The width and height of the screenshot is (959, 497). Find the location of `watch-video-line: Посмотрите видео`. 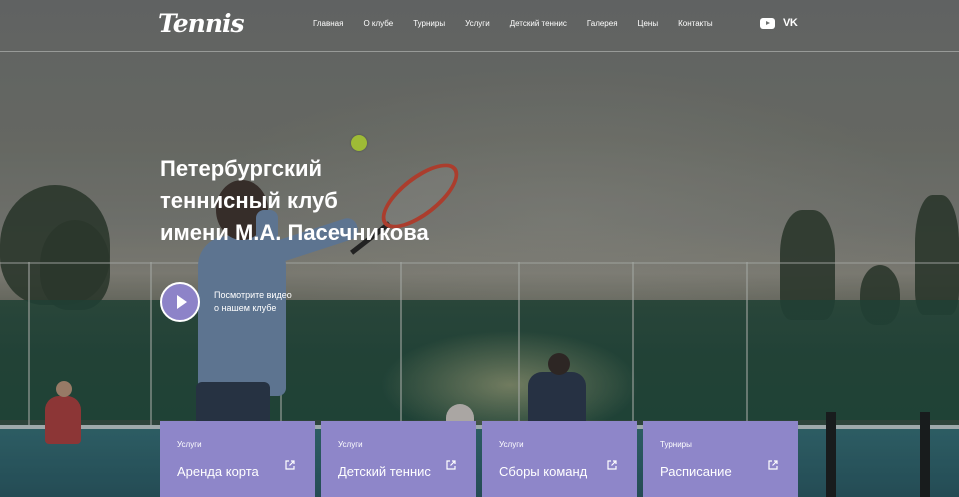

watch-video-line: Посмотрите видео is located at coordinates (253, 295).